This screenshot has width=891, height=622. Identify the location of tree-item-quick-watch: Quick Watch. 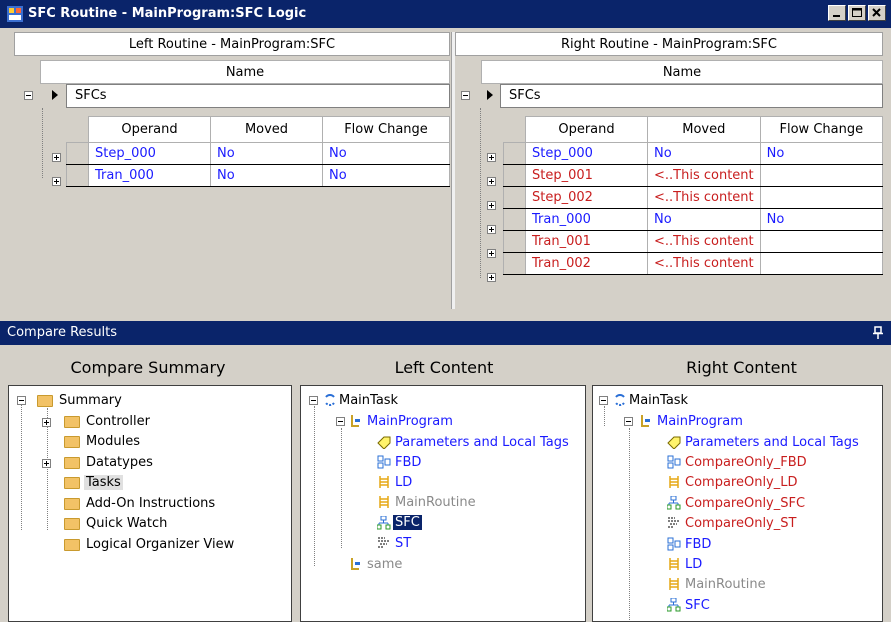
(126, 523).